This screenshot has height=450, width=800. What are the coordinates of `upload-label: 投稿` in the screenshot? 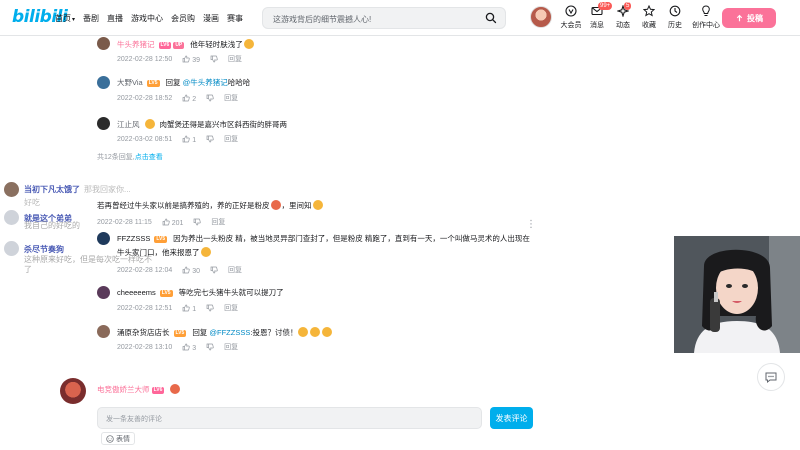 It's located at (755, 18).